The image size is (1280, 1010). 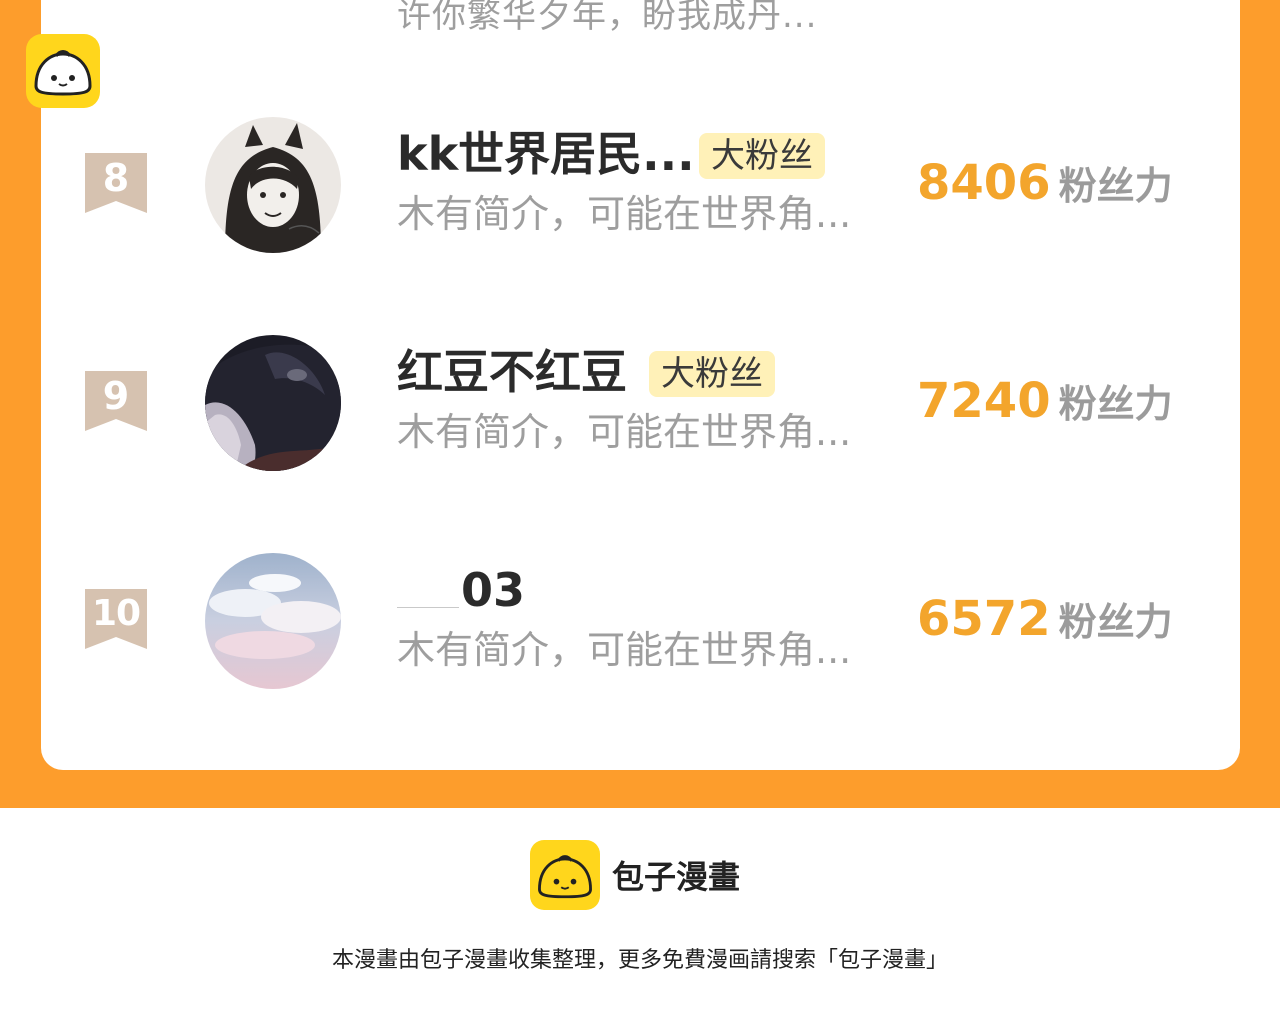 I want to click on footer-brand-title: 包子漫畫, so click(x=676, y=877).